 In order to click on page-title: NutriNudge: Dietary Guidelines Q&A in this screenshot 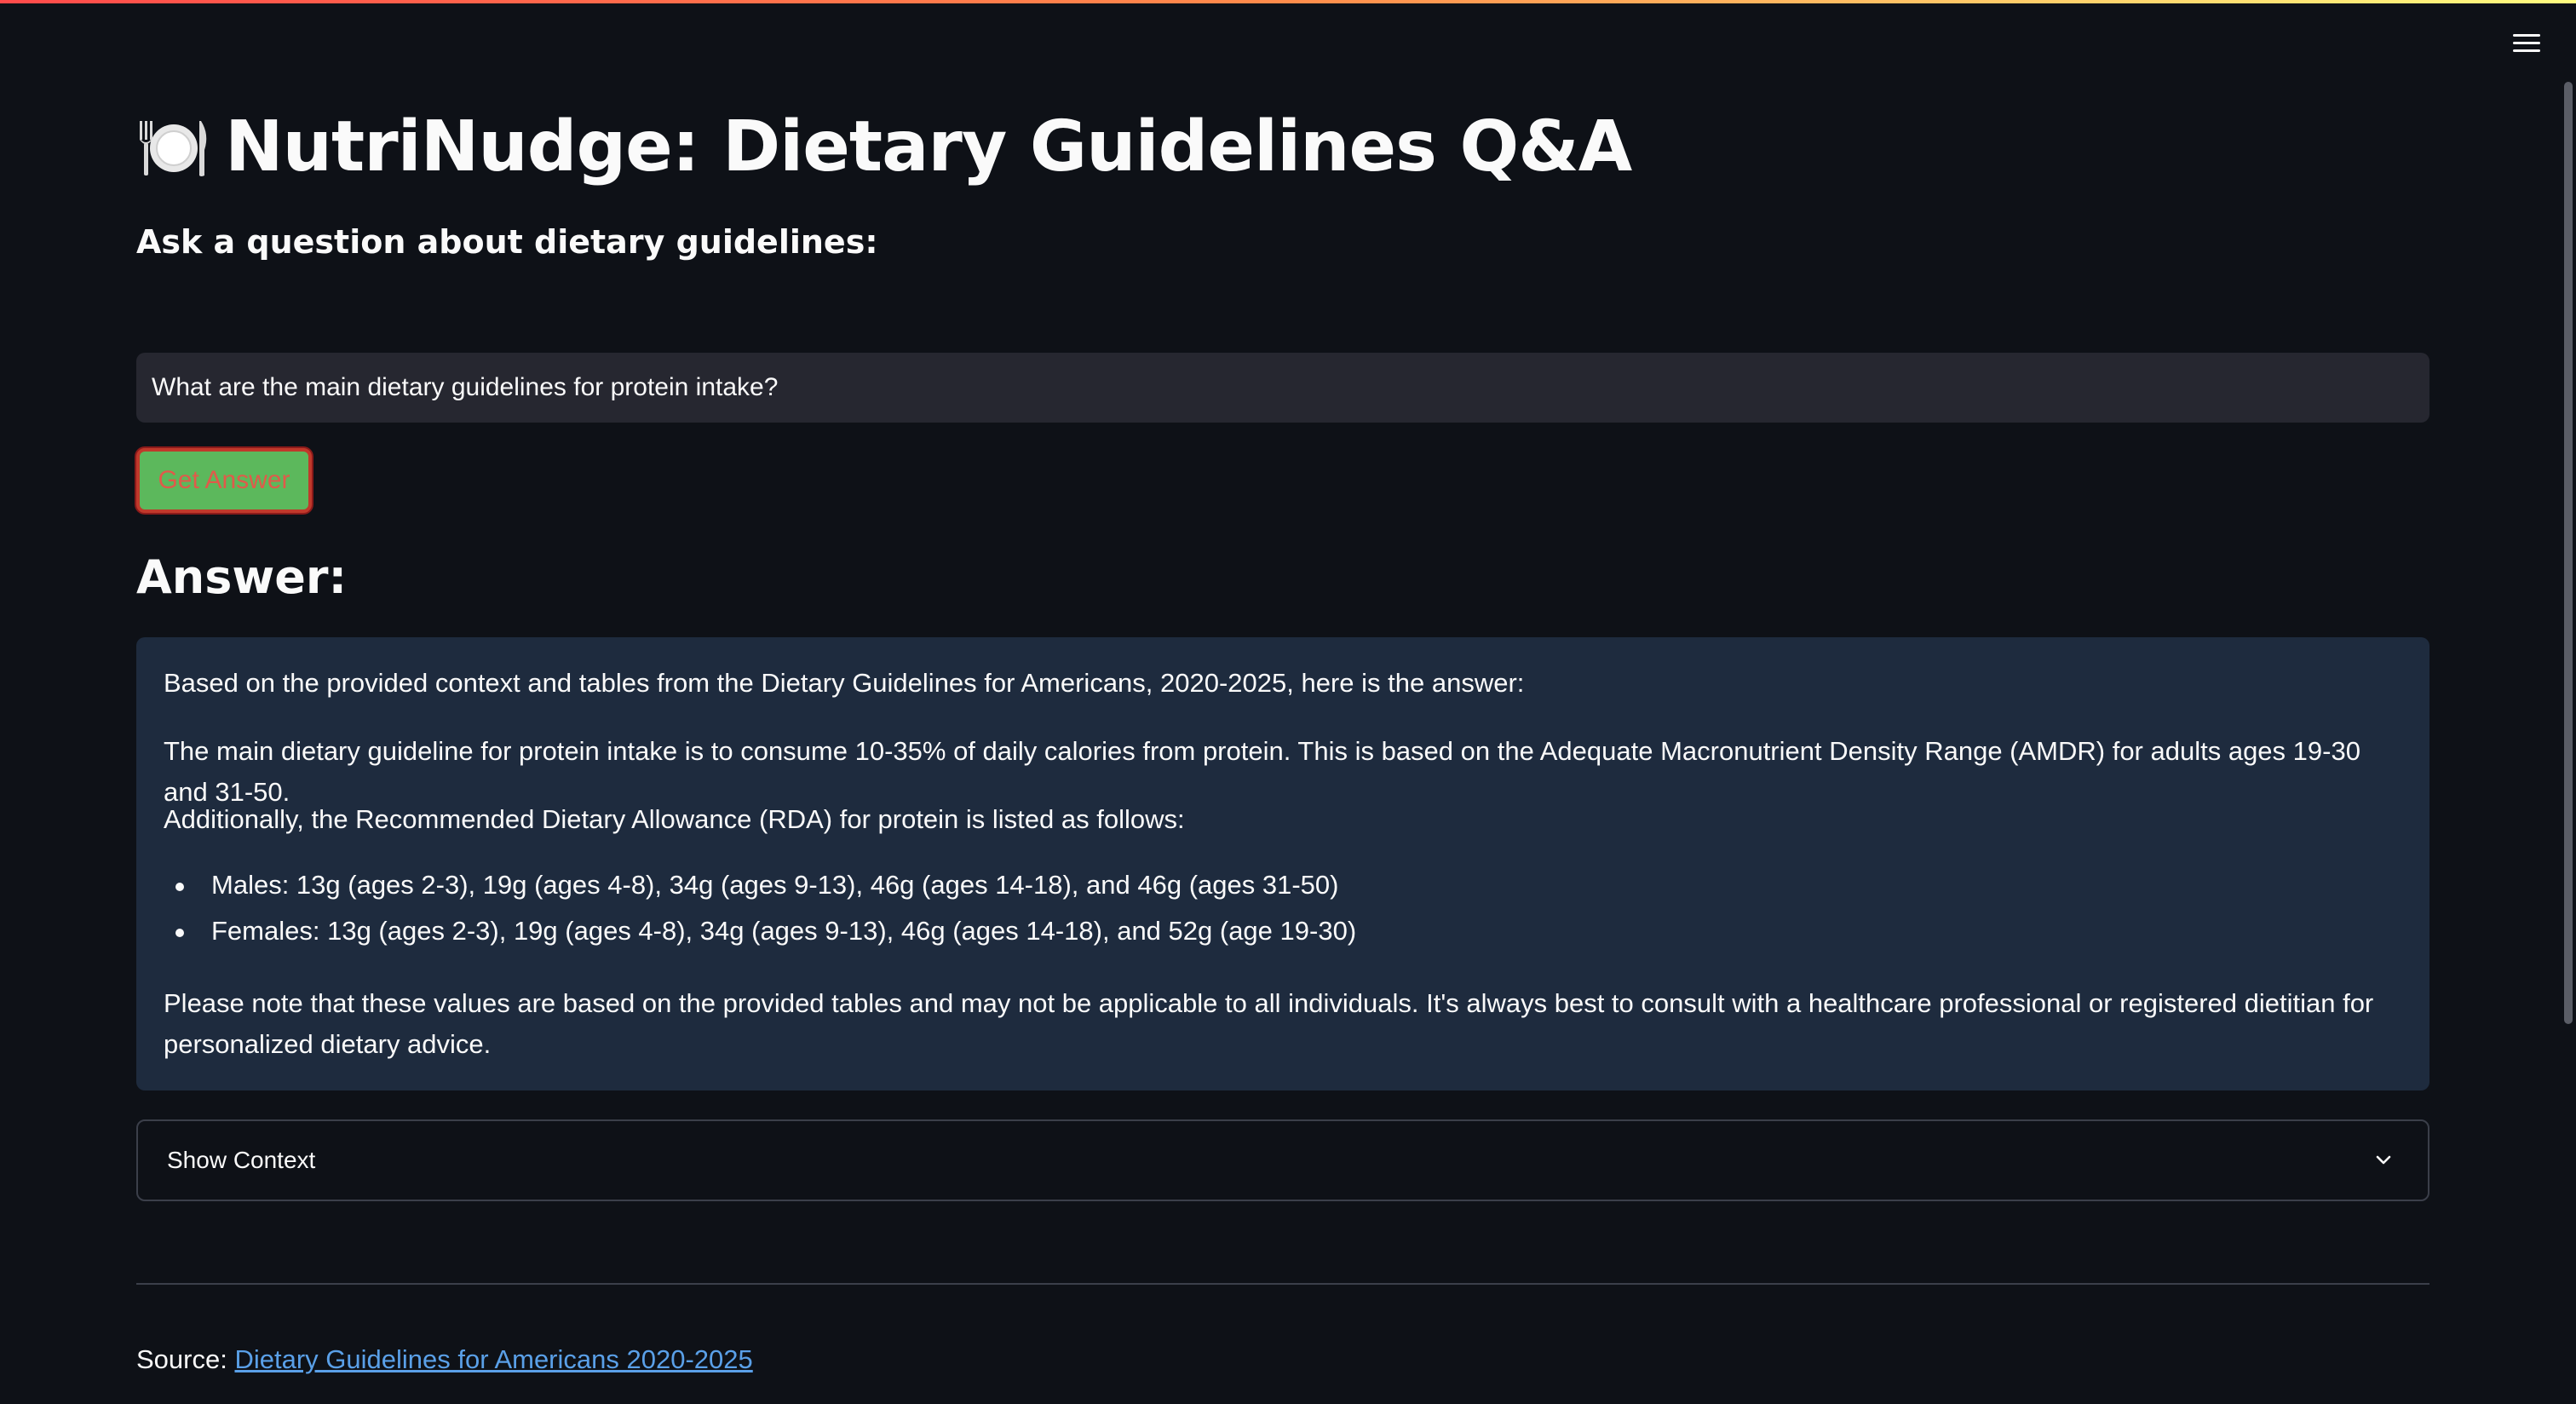, I will do `click(884, 146)`.